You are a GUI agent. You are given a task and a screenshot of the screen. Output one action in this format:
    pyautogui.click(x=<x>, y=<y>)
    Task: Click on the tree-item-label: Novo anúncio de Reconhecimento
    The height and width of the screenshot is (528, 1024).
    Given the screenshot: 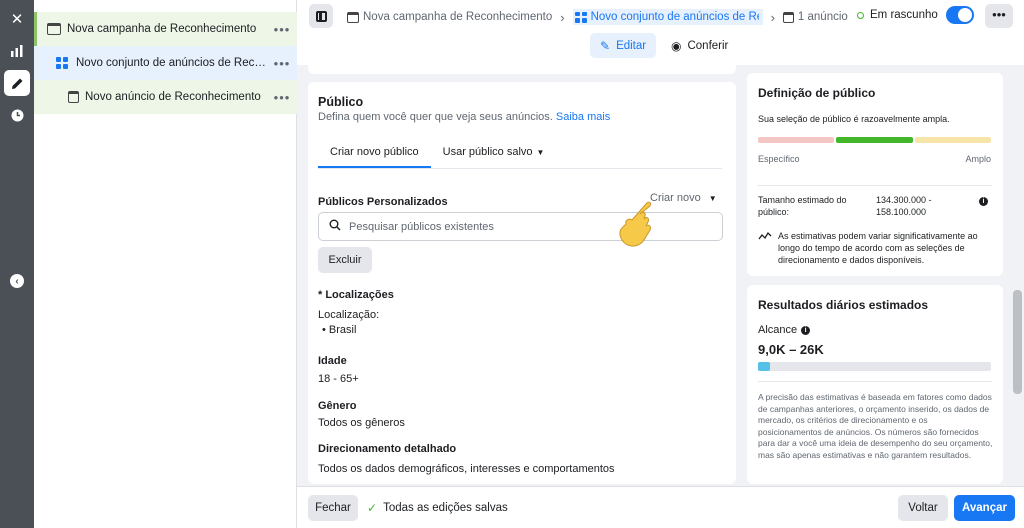 What is the action you would take?
    pyautogui.click(x=173, y=97)
    